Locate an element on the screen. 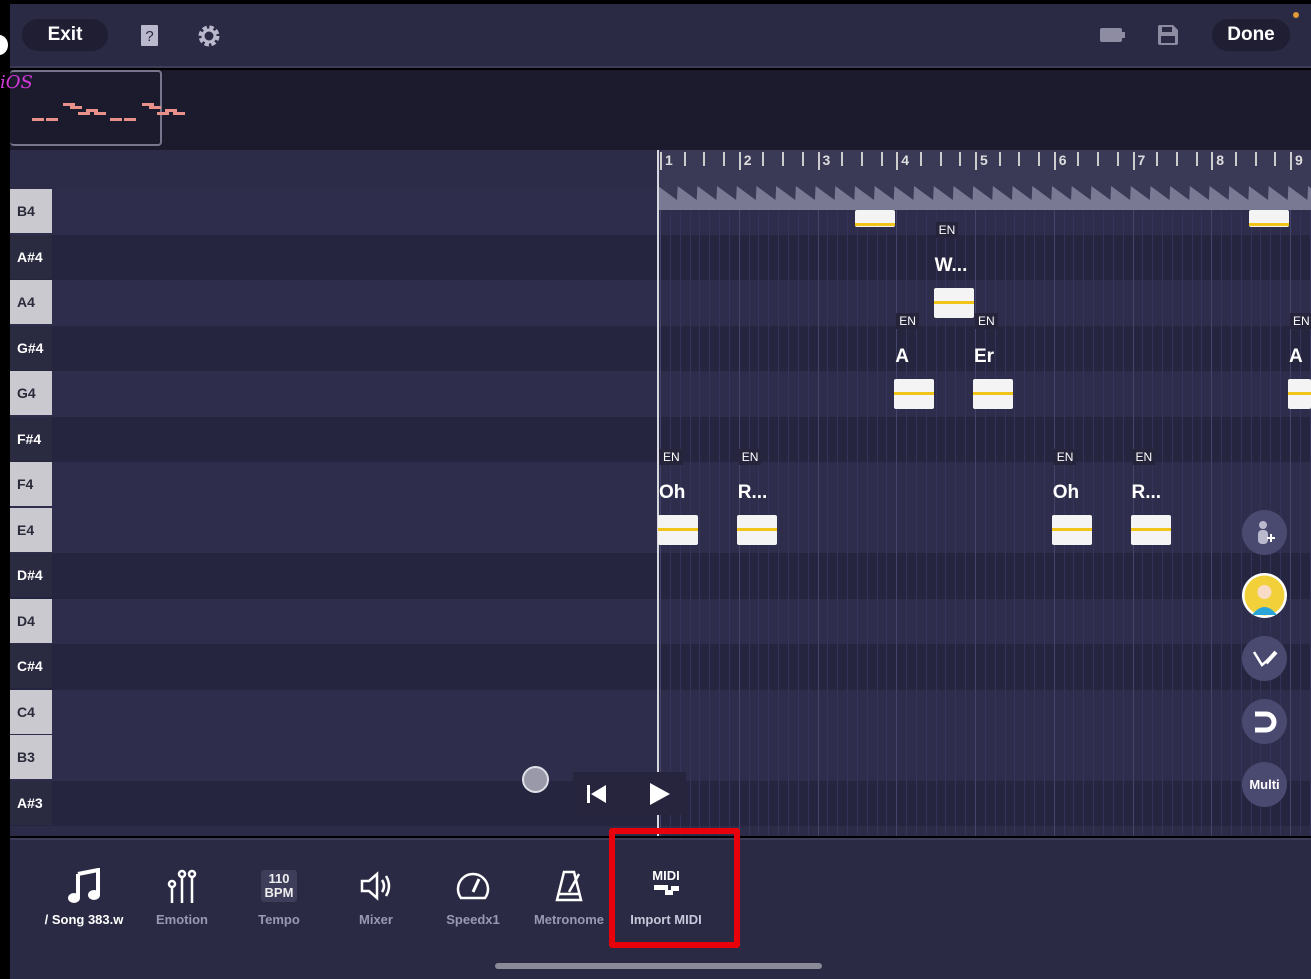 The height and width of the screenshot is (979, 1311). song-button: / Song 383.w is located at coordinates (84, 896).